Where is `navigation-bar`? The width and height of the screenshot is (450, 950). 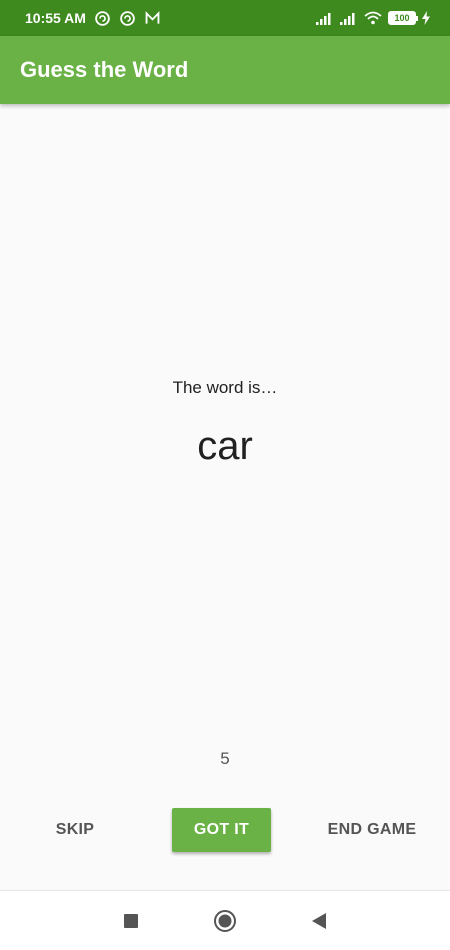
navigation-bar is located at coordinates (225, 920).